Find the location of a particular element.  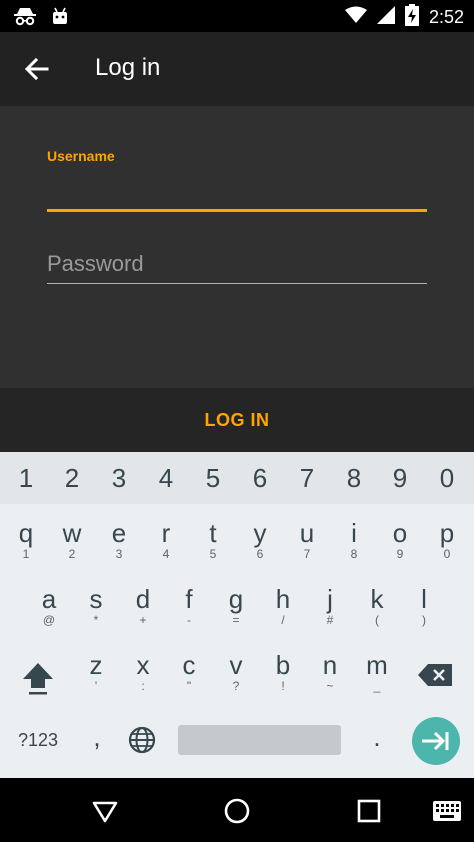

letter-key: s * is located at coordinates (96, 605).